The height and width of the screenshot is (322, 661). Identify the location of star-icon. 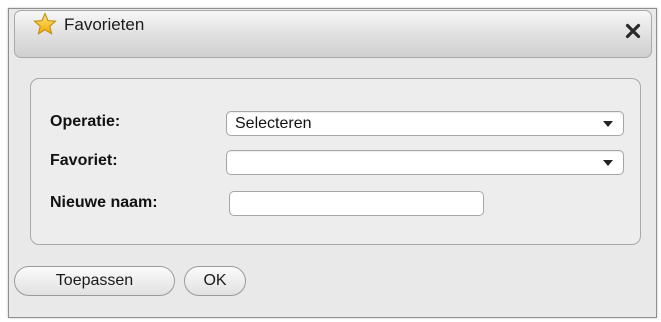
(45, 23).